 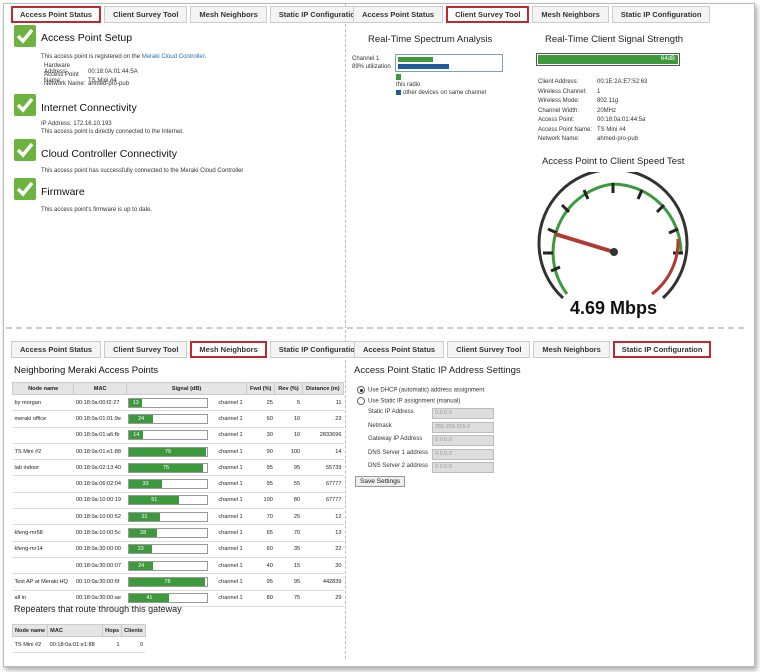 I want to click on client-info-label: Access Point:, so click(x=556, y=120).